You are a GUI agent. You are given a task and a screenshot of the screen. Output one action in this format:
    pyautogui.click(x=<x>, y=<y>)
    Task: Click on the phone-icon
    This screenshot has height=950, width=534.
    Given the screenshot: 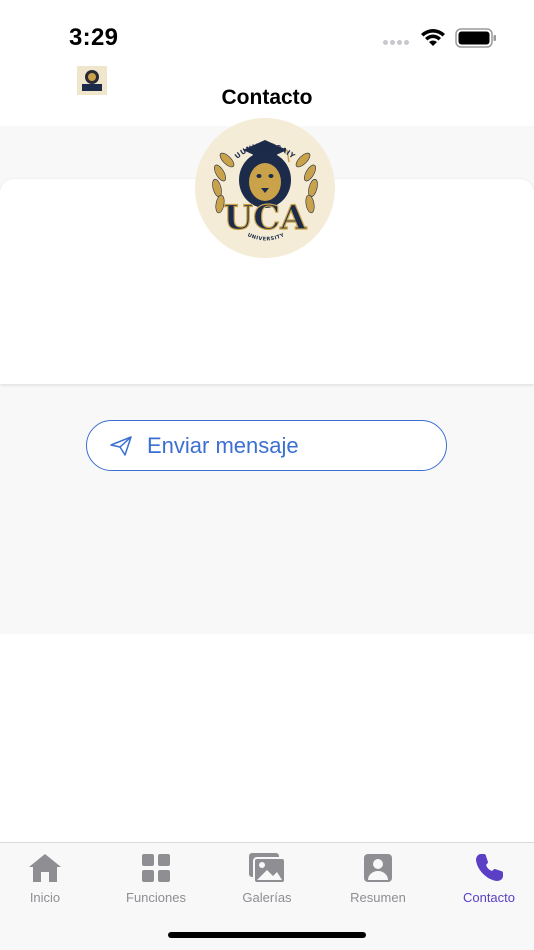 What is the action you would take?
    pyautogui.click(x=489, y=867)
    